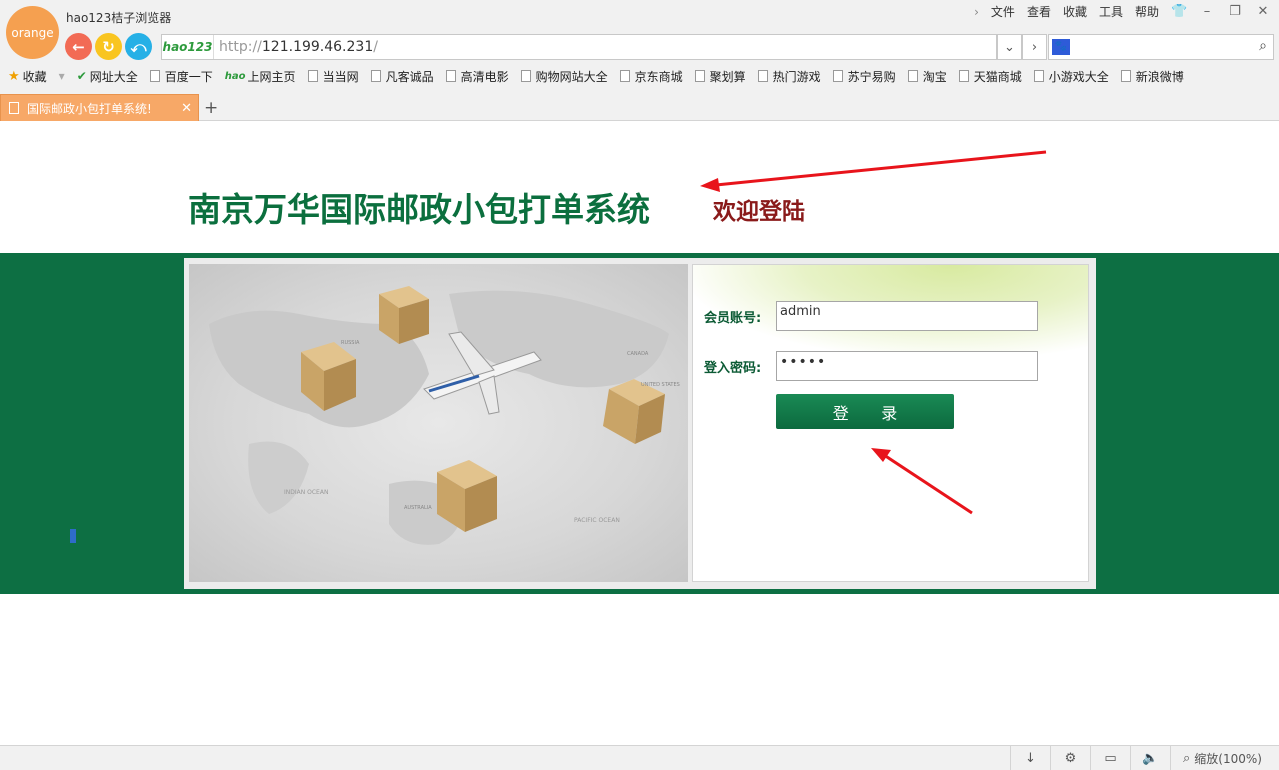 This screenshot has width=1279, height=770. I want to click on bookmark-item: 热门游戏, so click(789, 76).